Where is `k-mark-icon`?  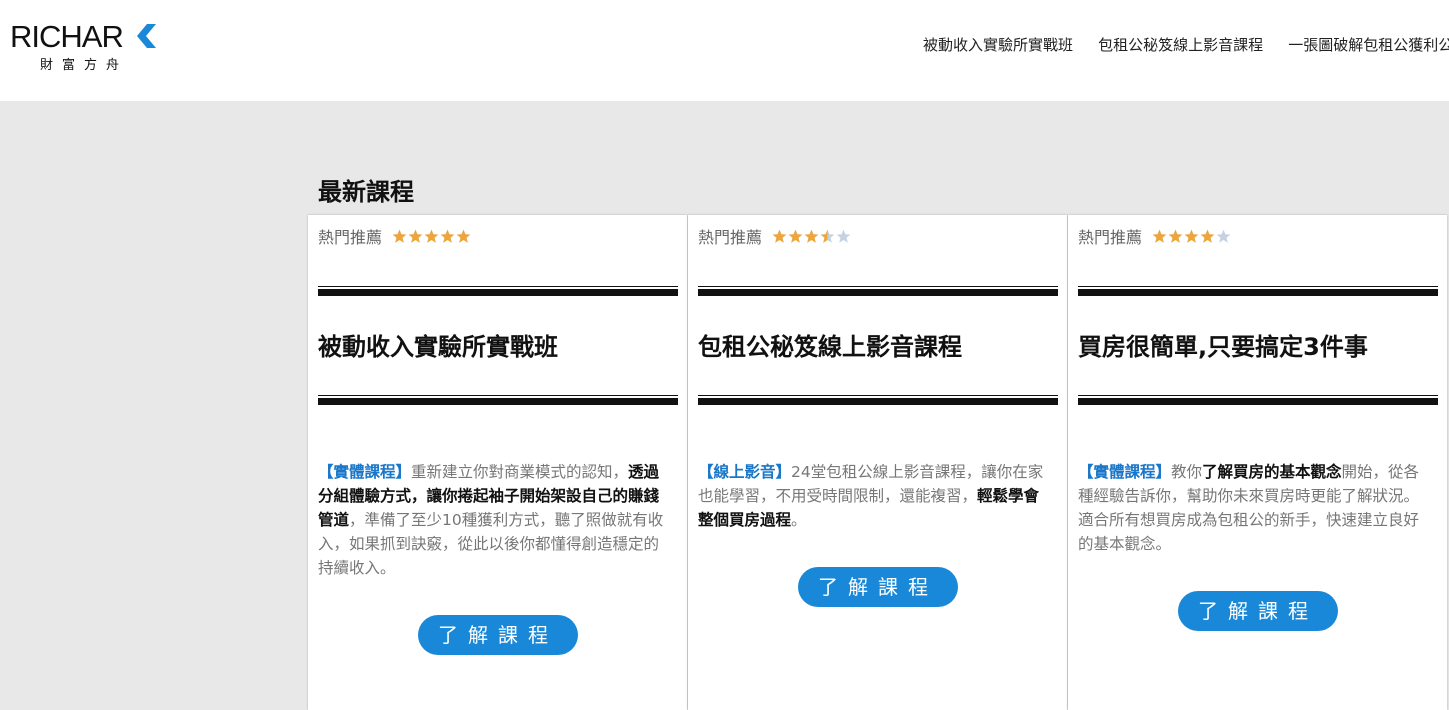
k-mark-icon is located at coordinates (146, 36).